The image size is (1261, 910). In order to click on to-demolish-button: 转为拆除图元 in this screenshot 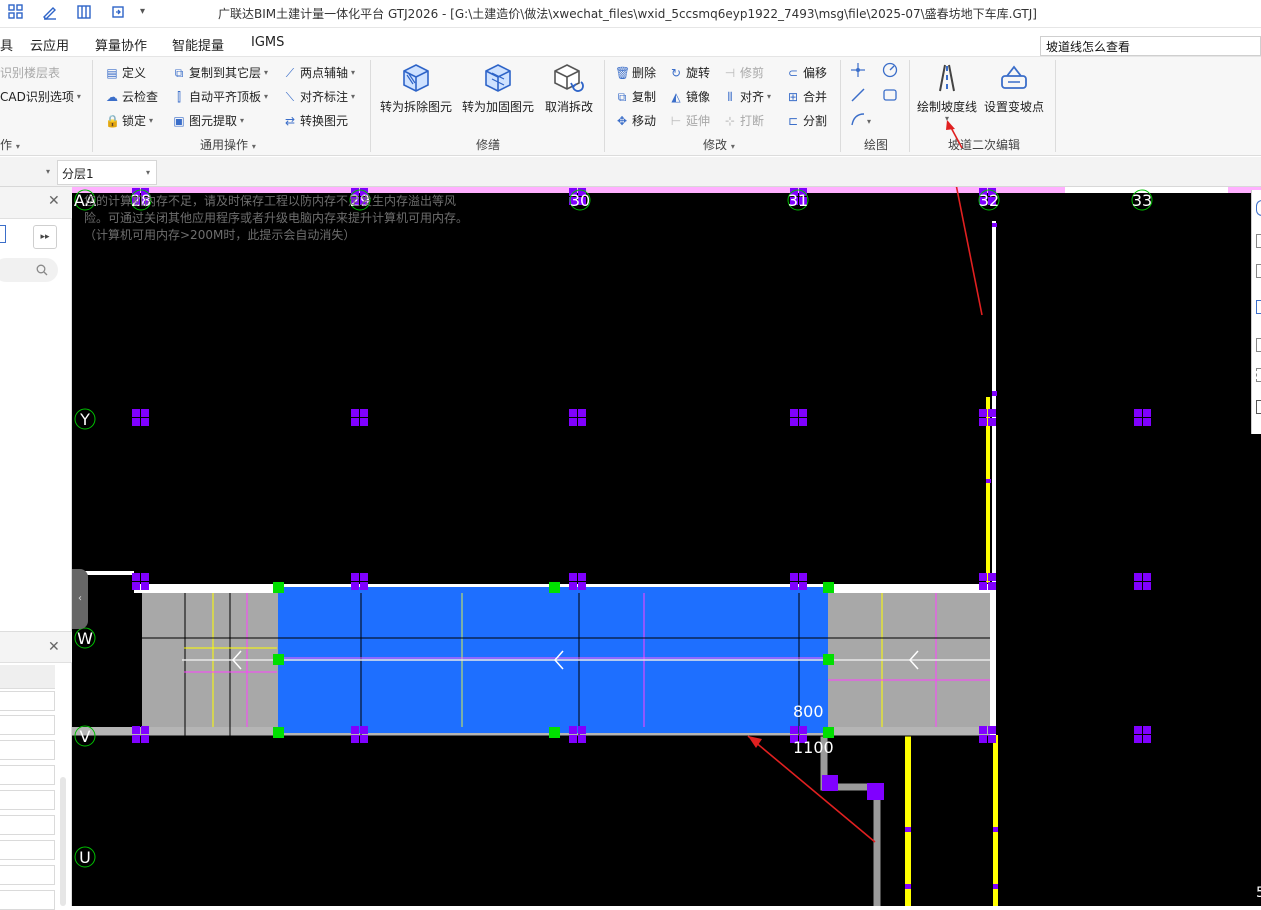, I will do `click(416, 88)`.